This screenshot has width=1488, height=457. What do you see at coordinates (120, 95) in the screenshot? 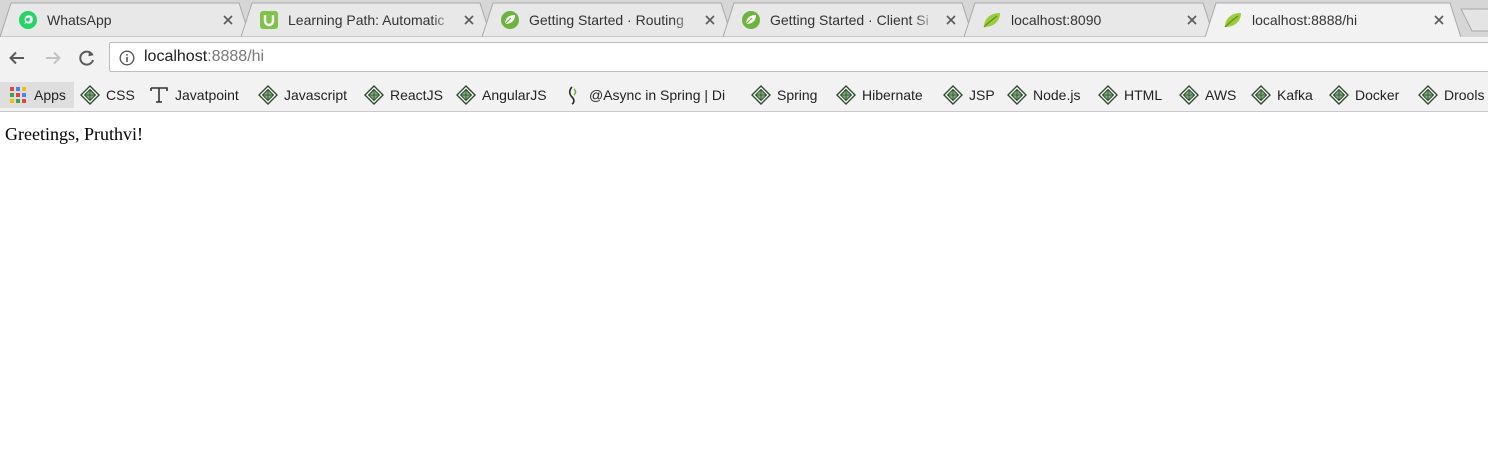
I see `bookmark-label: CSS` at bounding box center [120, 95].